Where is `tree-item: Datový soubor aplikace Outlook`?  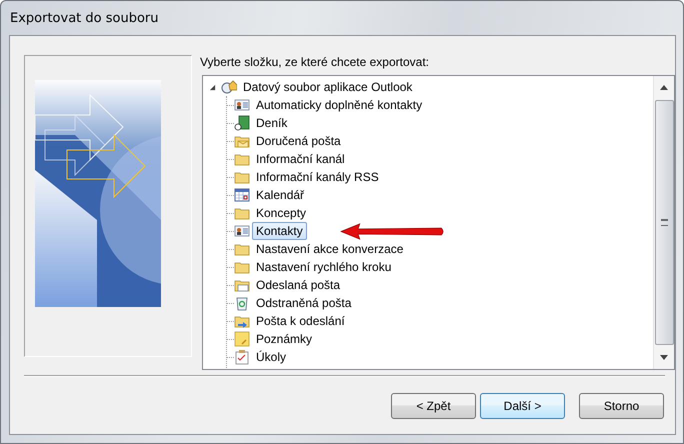
tree-item: Datový soubor aplikace Outlook is located at coordinates (327, 87).